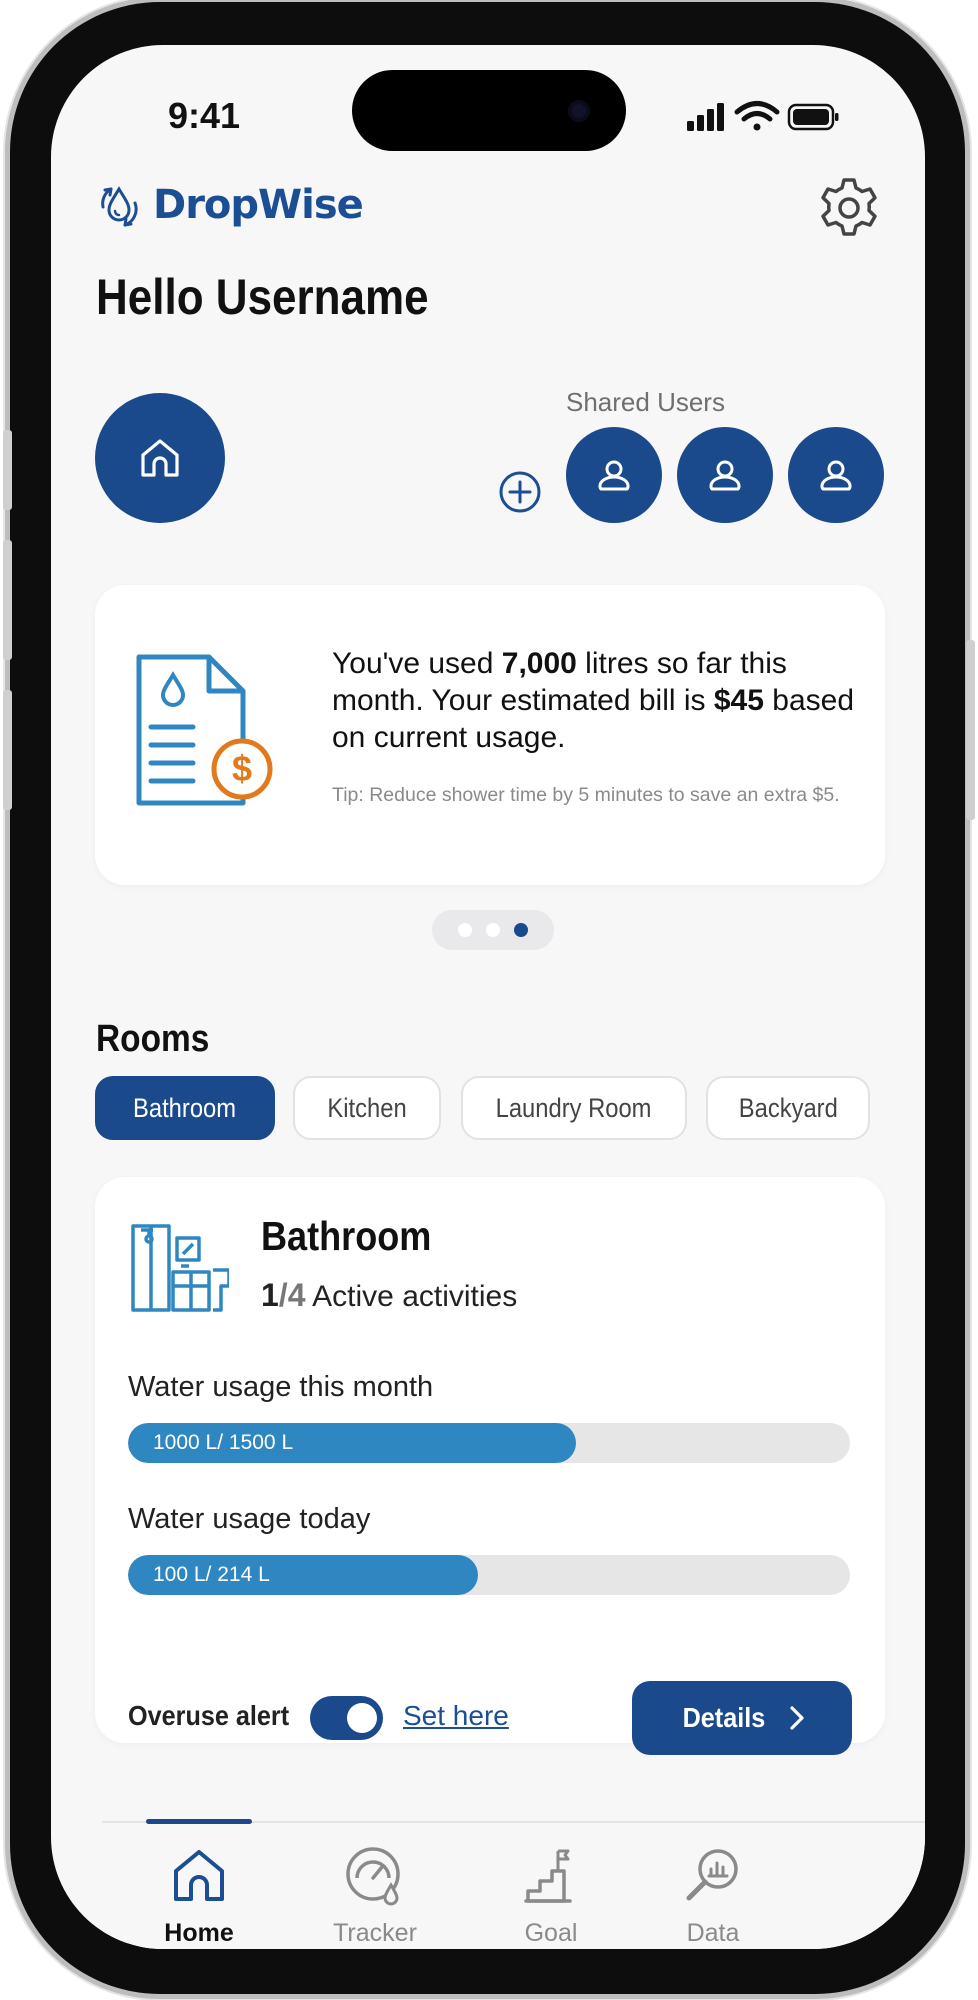  What do you see at coordinates (788, 1108) in the screenshot?
I see `room-chip-backyard: Backyard` at bounding box center [788, 1108].